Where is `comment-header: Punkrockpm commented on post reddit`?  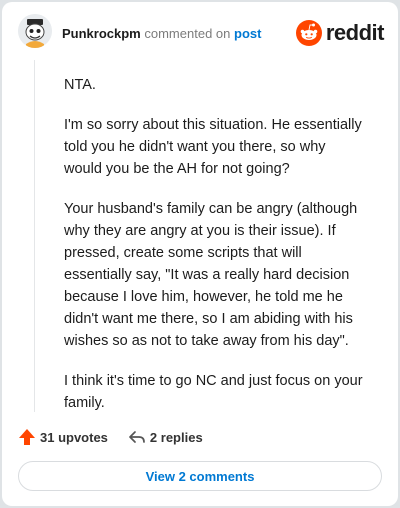 comment-header: Punkrockpm commented on post reddit is located at coordinates (201, 34).